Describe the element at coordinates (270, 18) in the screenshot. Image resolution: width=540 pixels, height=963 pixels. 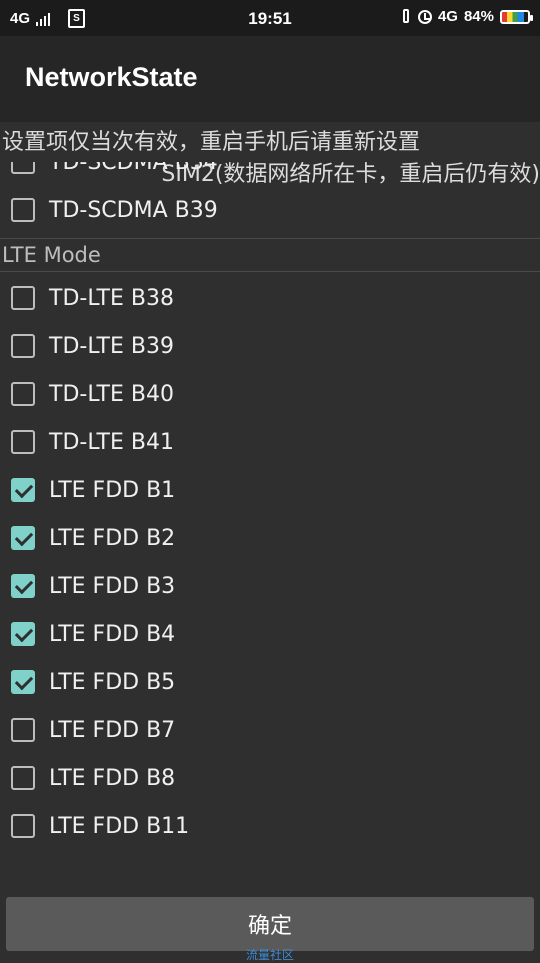
I see `status-bar: 4G S 19:51 4G 84%` at that location.